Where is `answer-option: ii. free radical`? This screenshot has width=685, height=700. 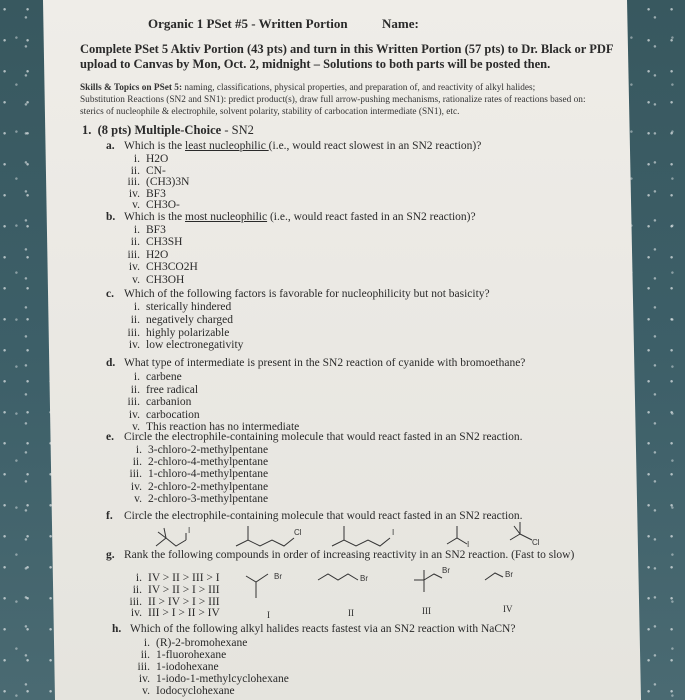 answer-option: ii. free radical is located at coordinates (158, 390).